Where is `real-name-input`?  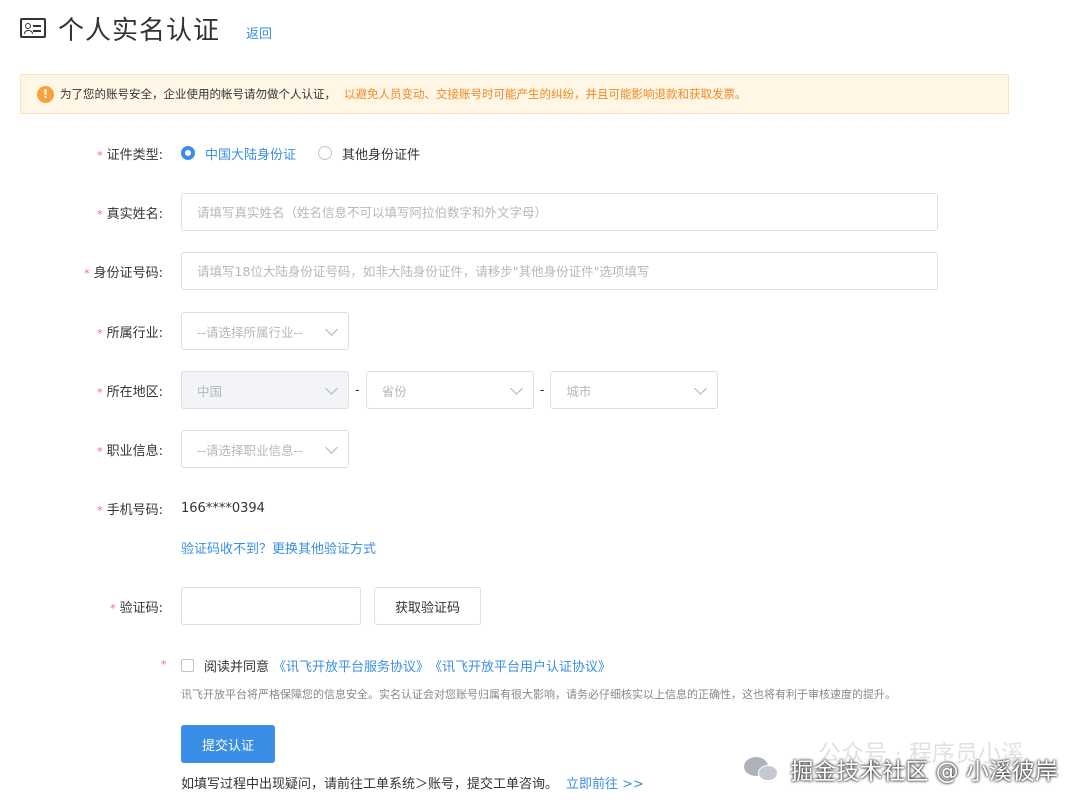 real-name-input is located at coordinates (559, 212).